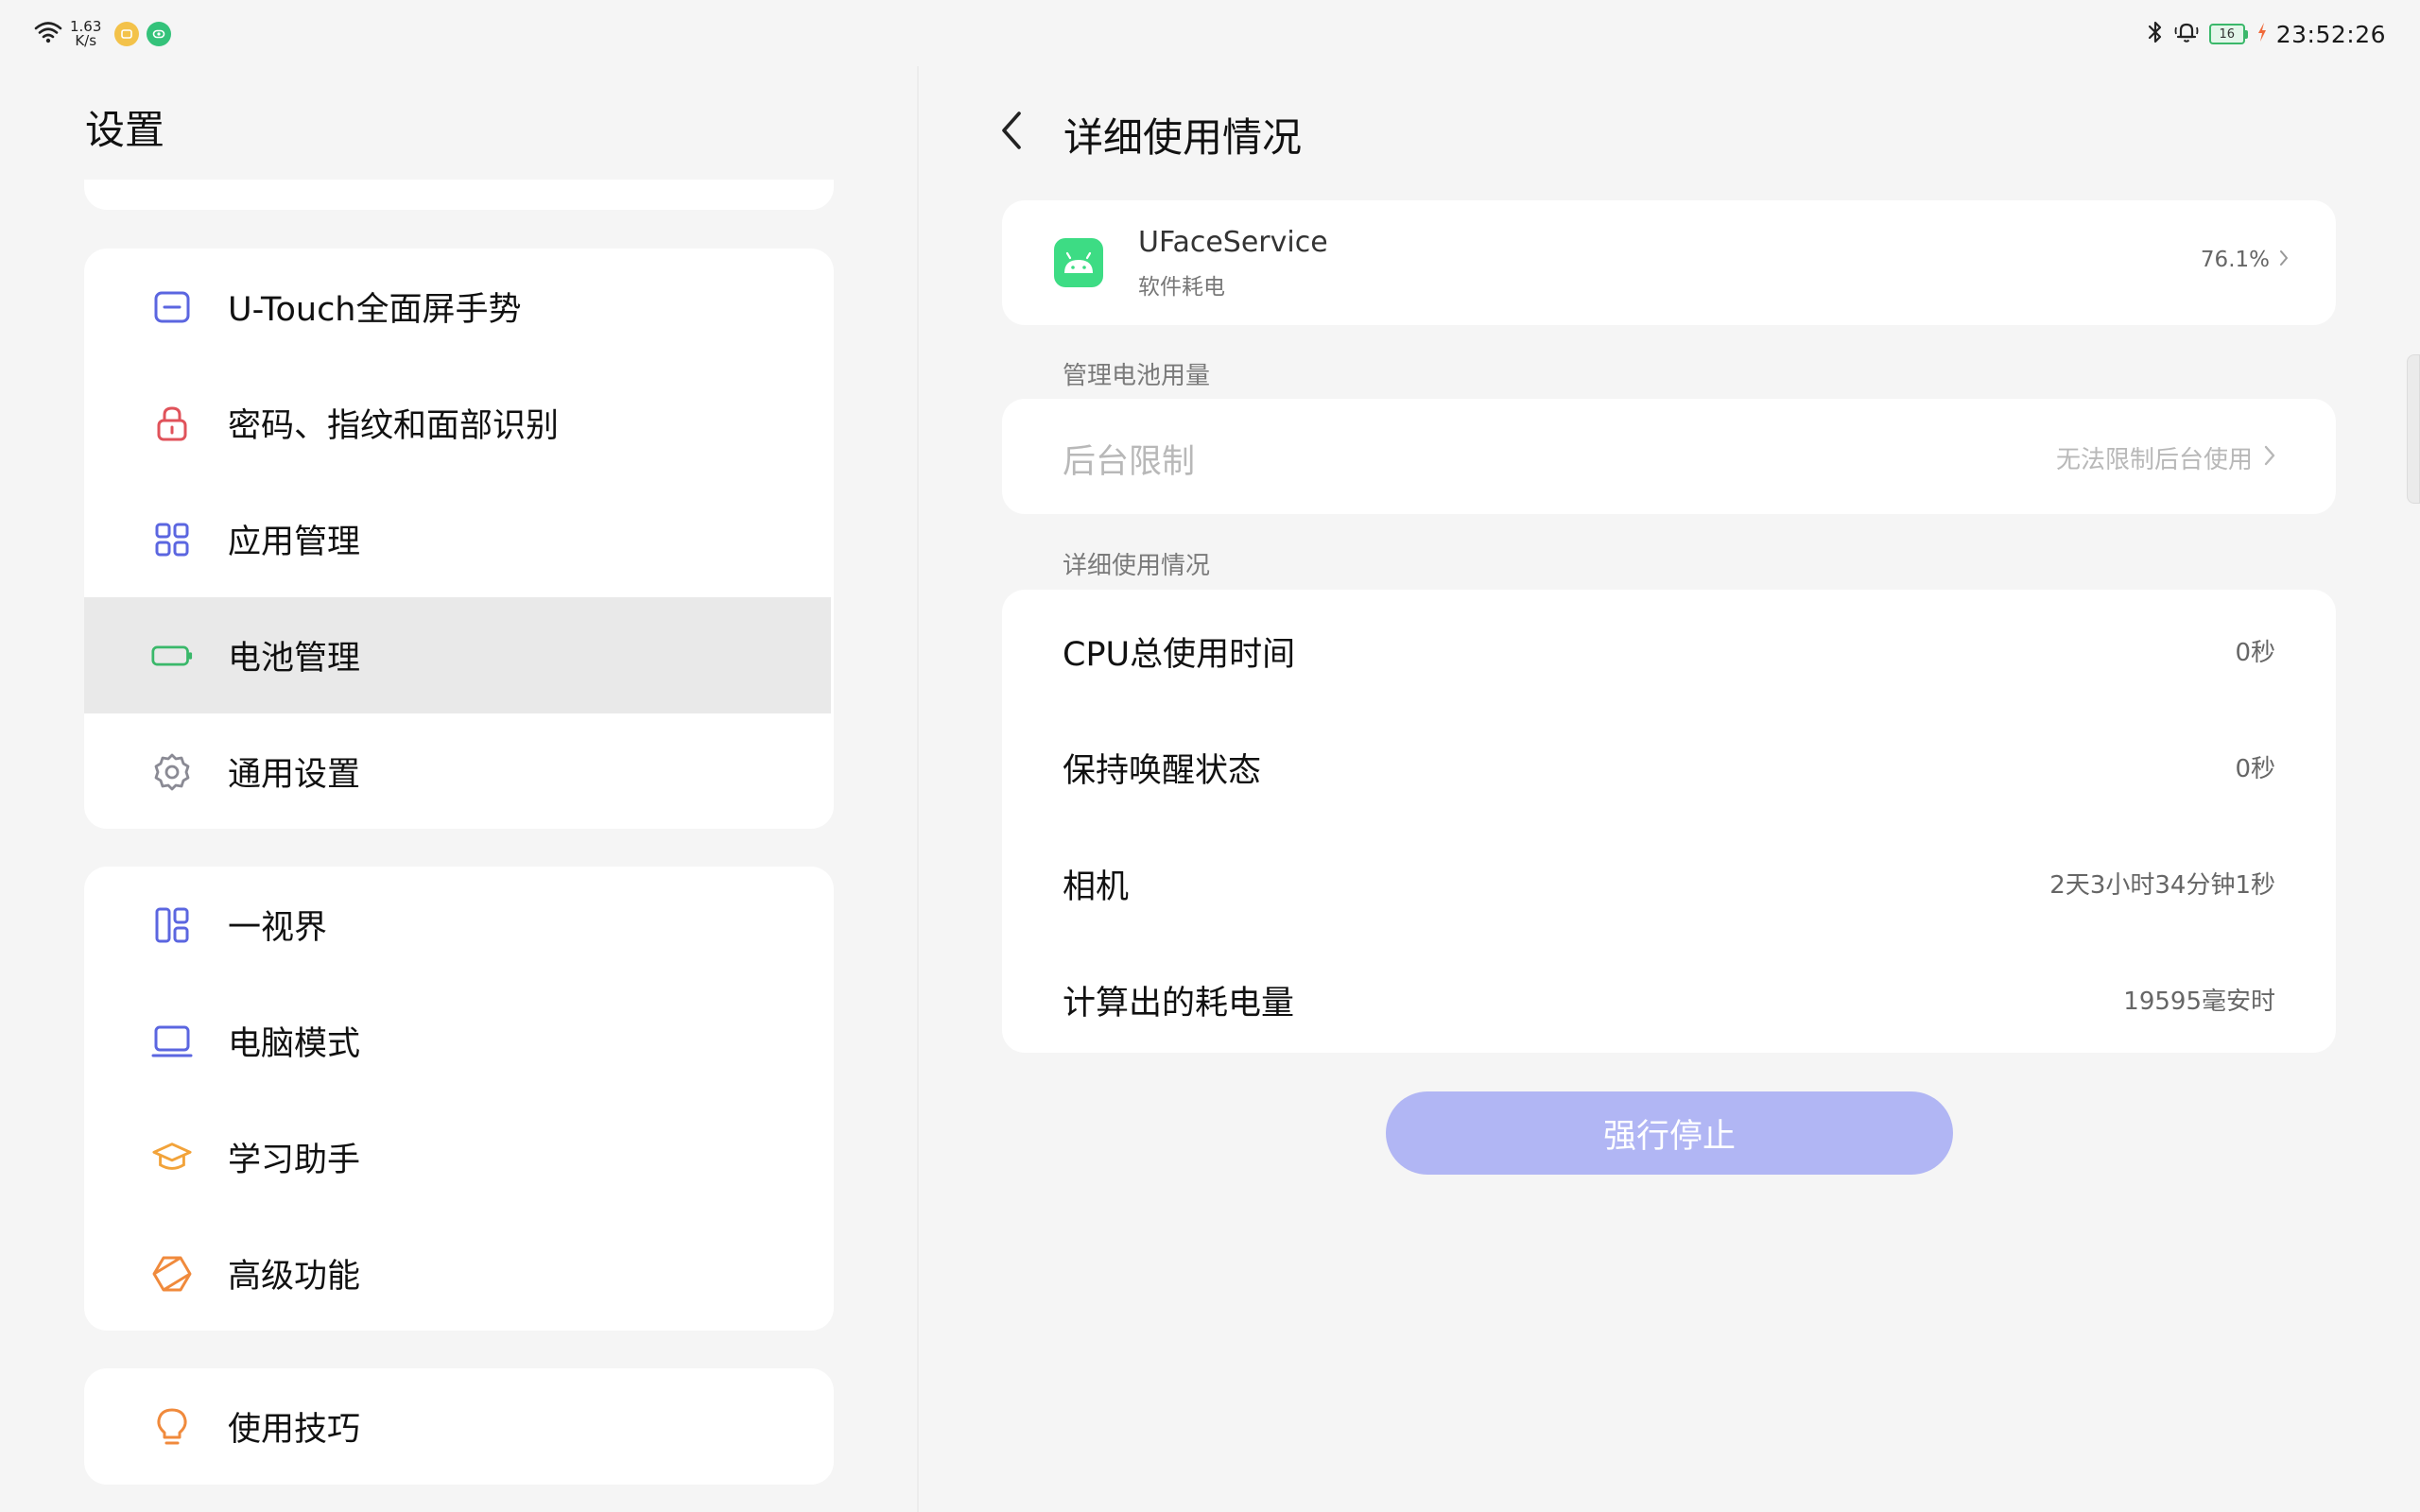 This screenshot has width=2420, height=1512. I want to click on detail-row-camera: 相机 2天3小时34分钟1秒, so click(1669, 880).